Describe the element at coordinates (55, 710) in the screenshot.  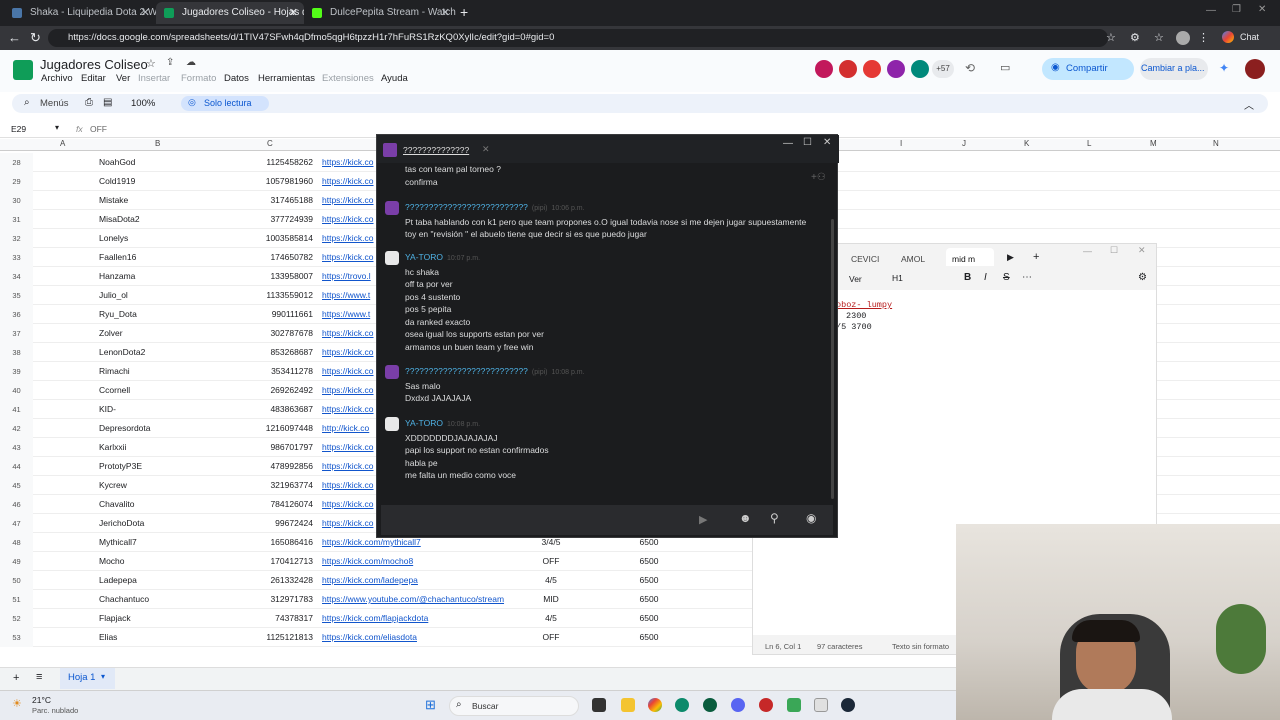
I see `weather-desc: Parc. nublado` at that location.